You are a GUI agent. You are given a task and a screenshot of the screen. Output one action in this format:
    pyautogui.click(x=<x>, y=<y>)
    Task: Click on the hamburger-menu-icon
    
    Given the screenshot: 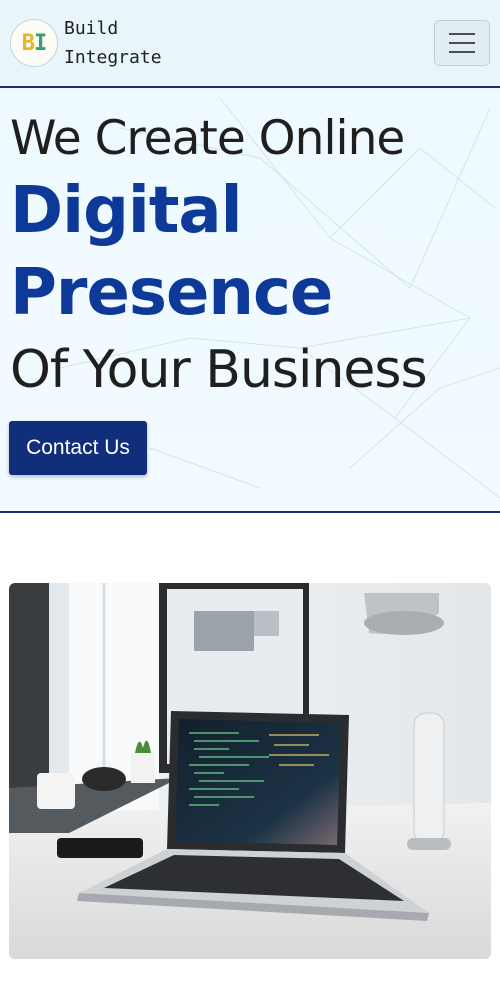 What is the action you would take?
    pyautogui.click(x=462, y=34)
    